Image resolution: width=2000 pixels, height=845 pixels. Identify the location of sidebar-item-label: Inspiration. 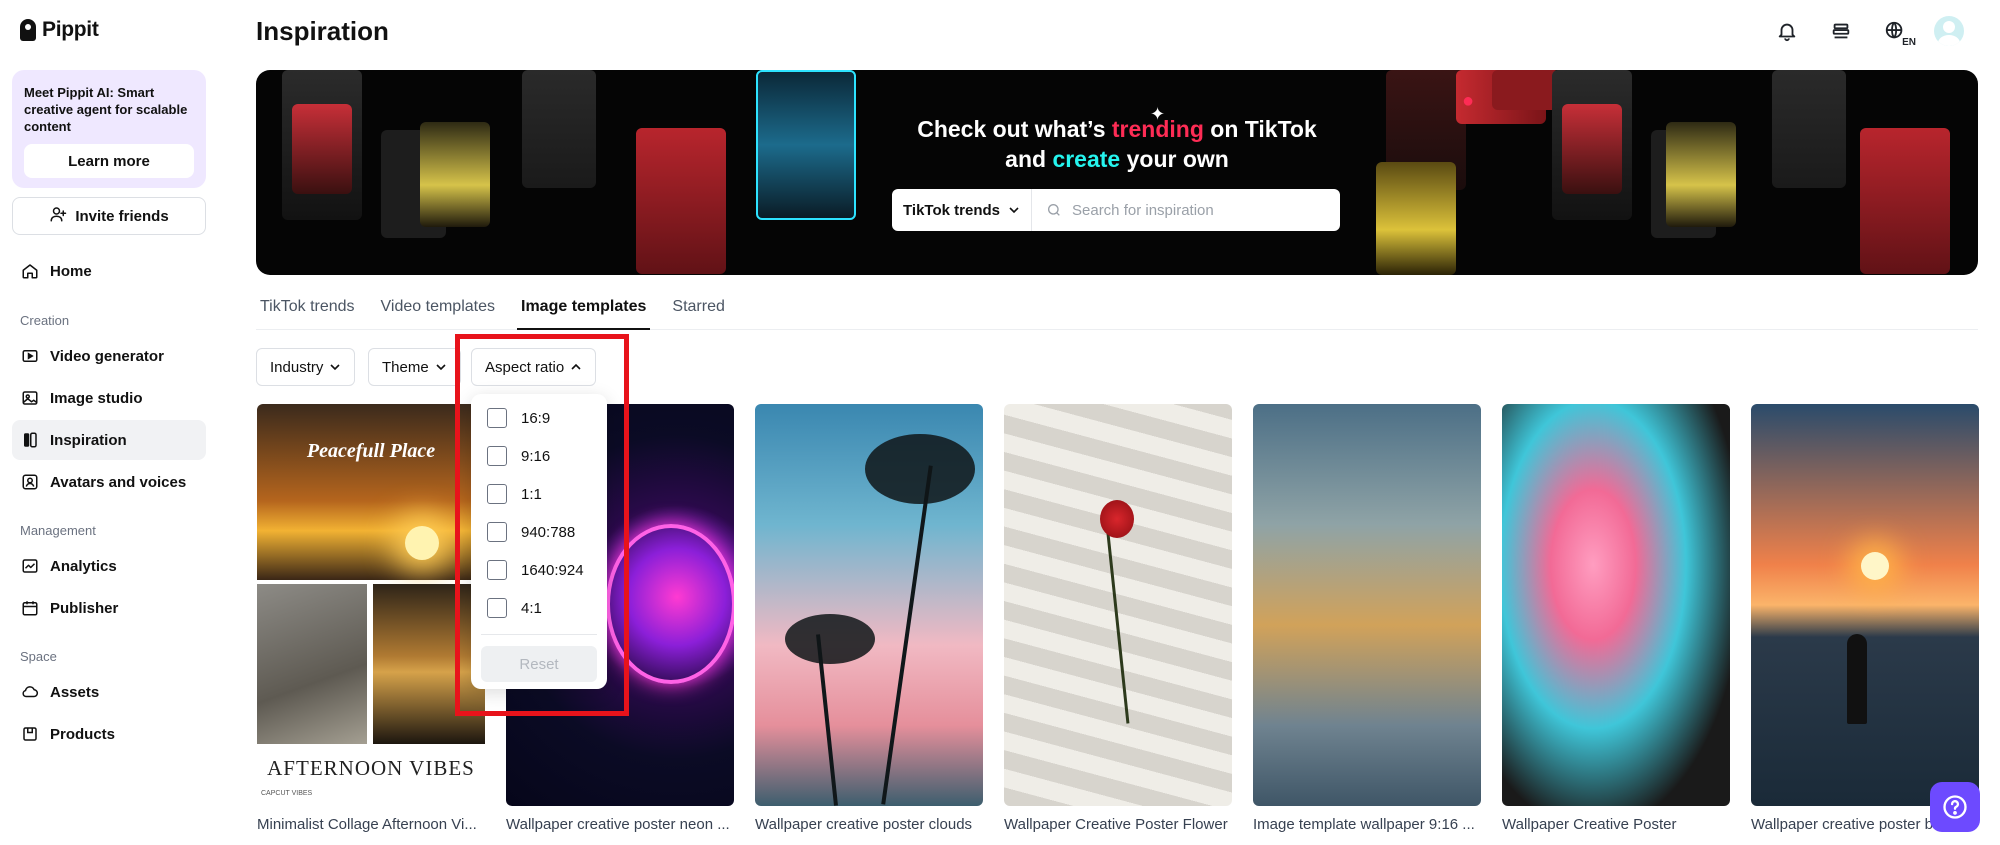
(88, 440).